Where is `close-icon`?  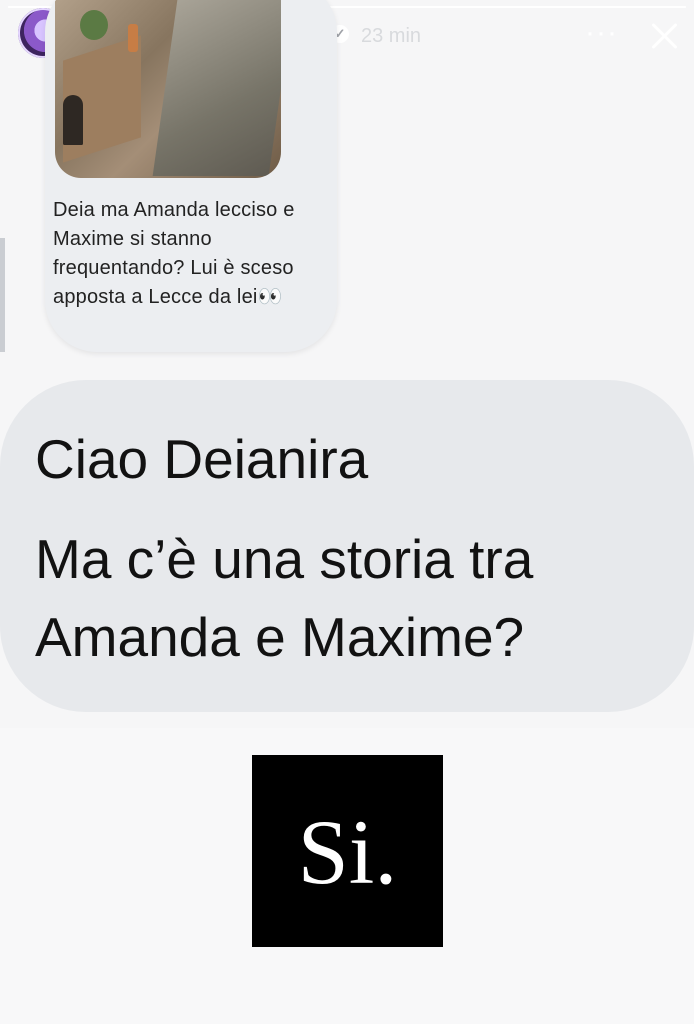 close-icon is located at coordinates (664, 36).